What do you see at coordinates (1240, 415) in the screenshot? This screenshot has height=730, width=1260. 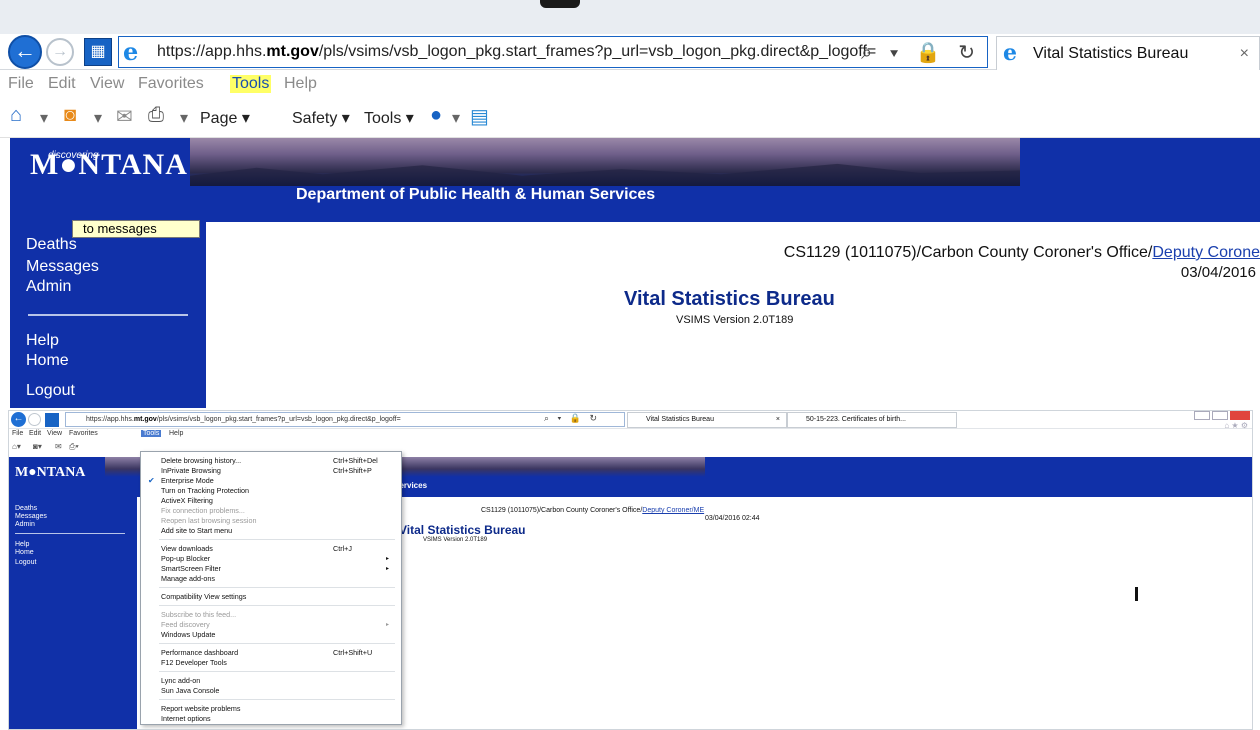 I see `close-window-button` at bounding box center [1240, 415].